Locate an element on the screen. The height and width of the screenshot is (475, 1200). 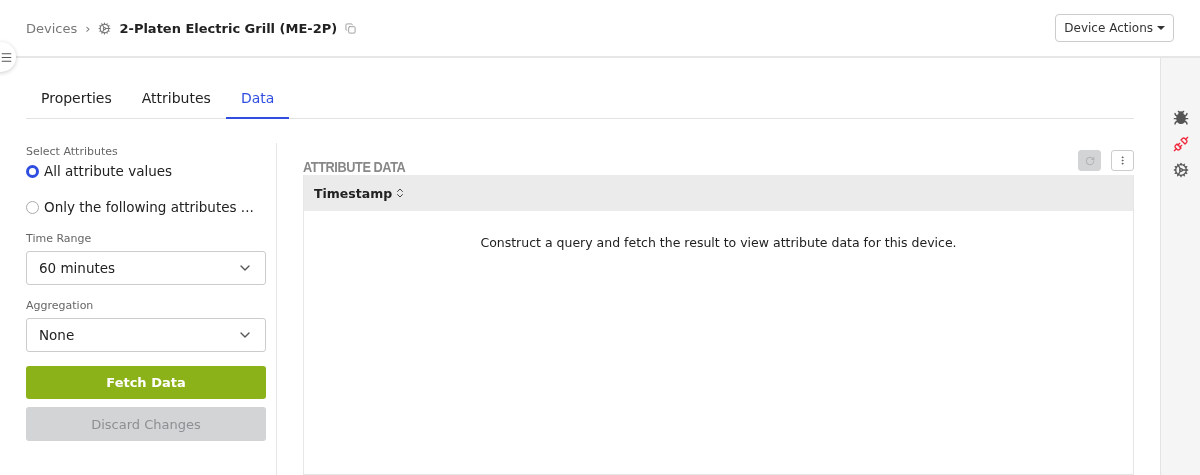
empty-message: Construct a query and fetch the result to view attribute data for this device. is located at coordinates (718, 242).